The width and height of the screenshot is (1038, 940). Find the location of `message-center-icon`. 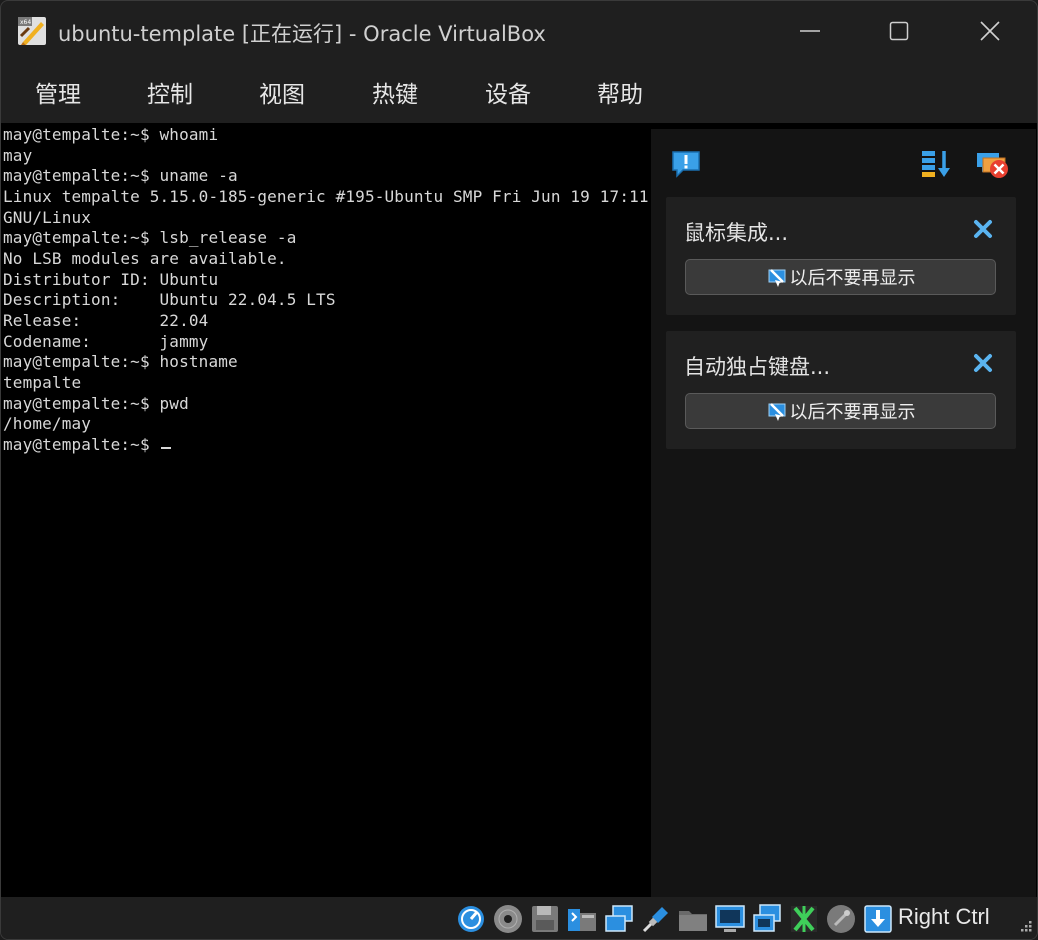

message-center-icon is located at coordinates (686, 164).